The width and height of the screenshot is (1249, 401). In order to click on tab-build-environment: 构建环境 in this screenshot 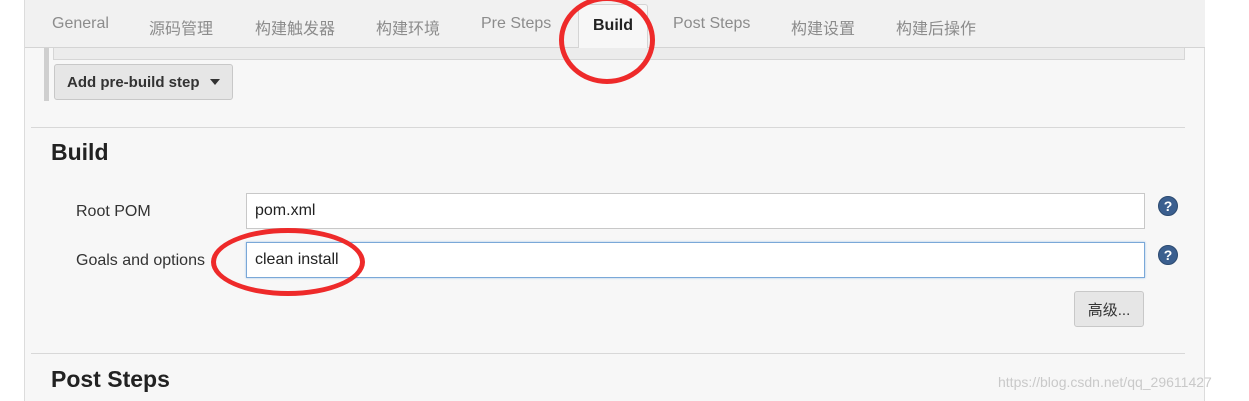, I will do `click(408, 27)`.